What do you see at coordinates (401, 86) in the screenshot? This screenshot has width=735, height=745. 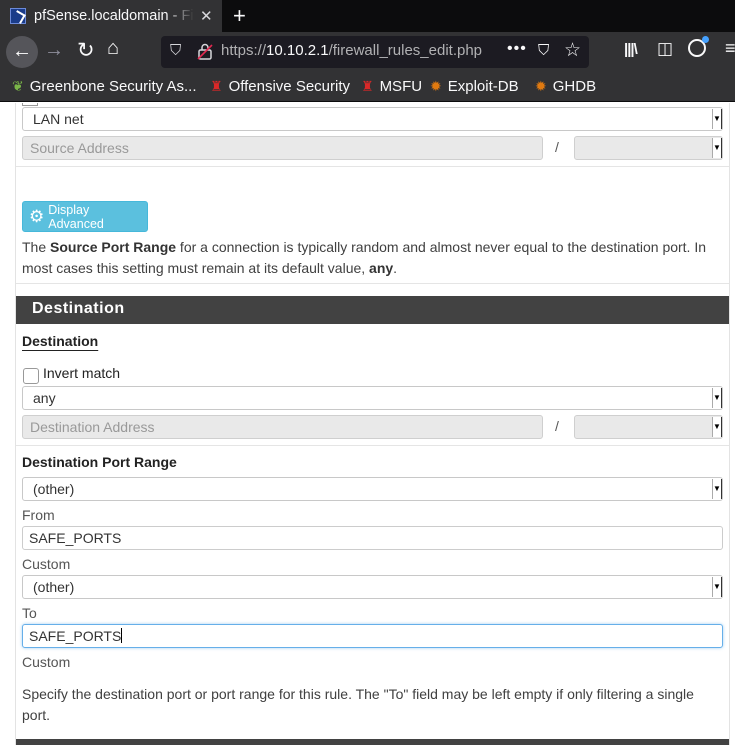 I see `bookmark-label: MSFU` at bounding box center [401, 86].